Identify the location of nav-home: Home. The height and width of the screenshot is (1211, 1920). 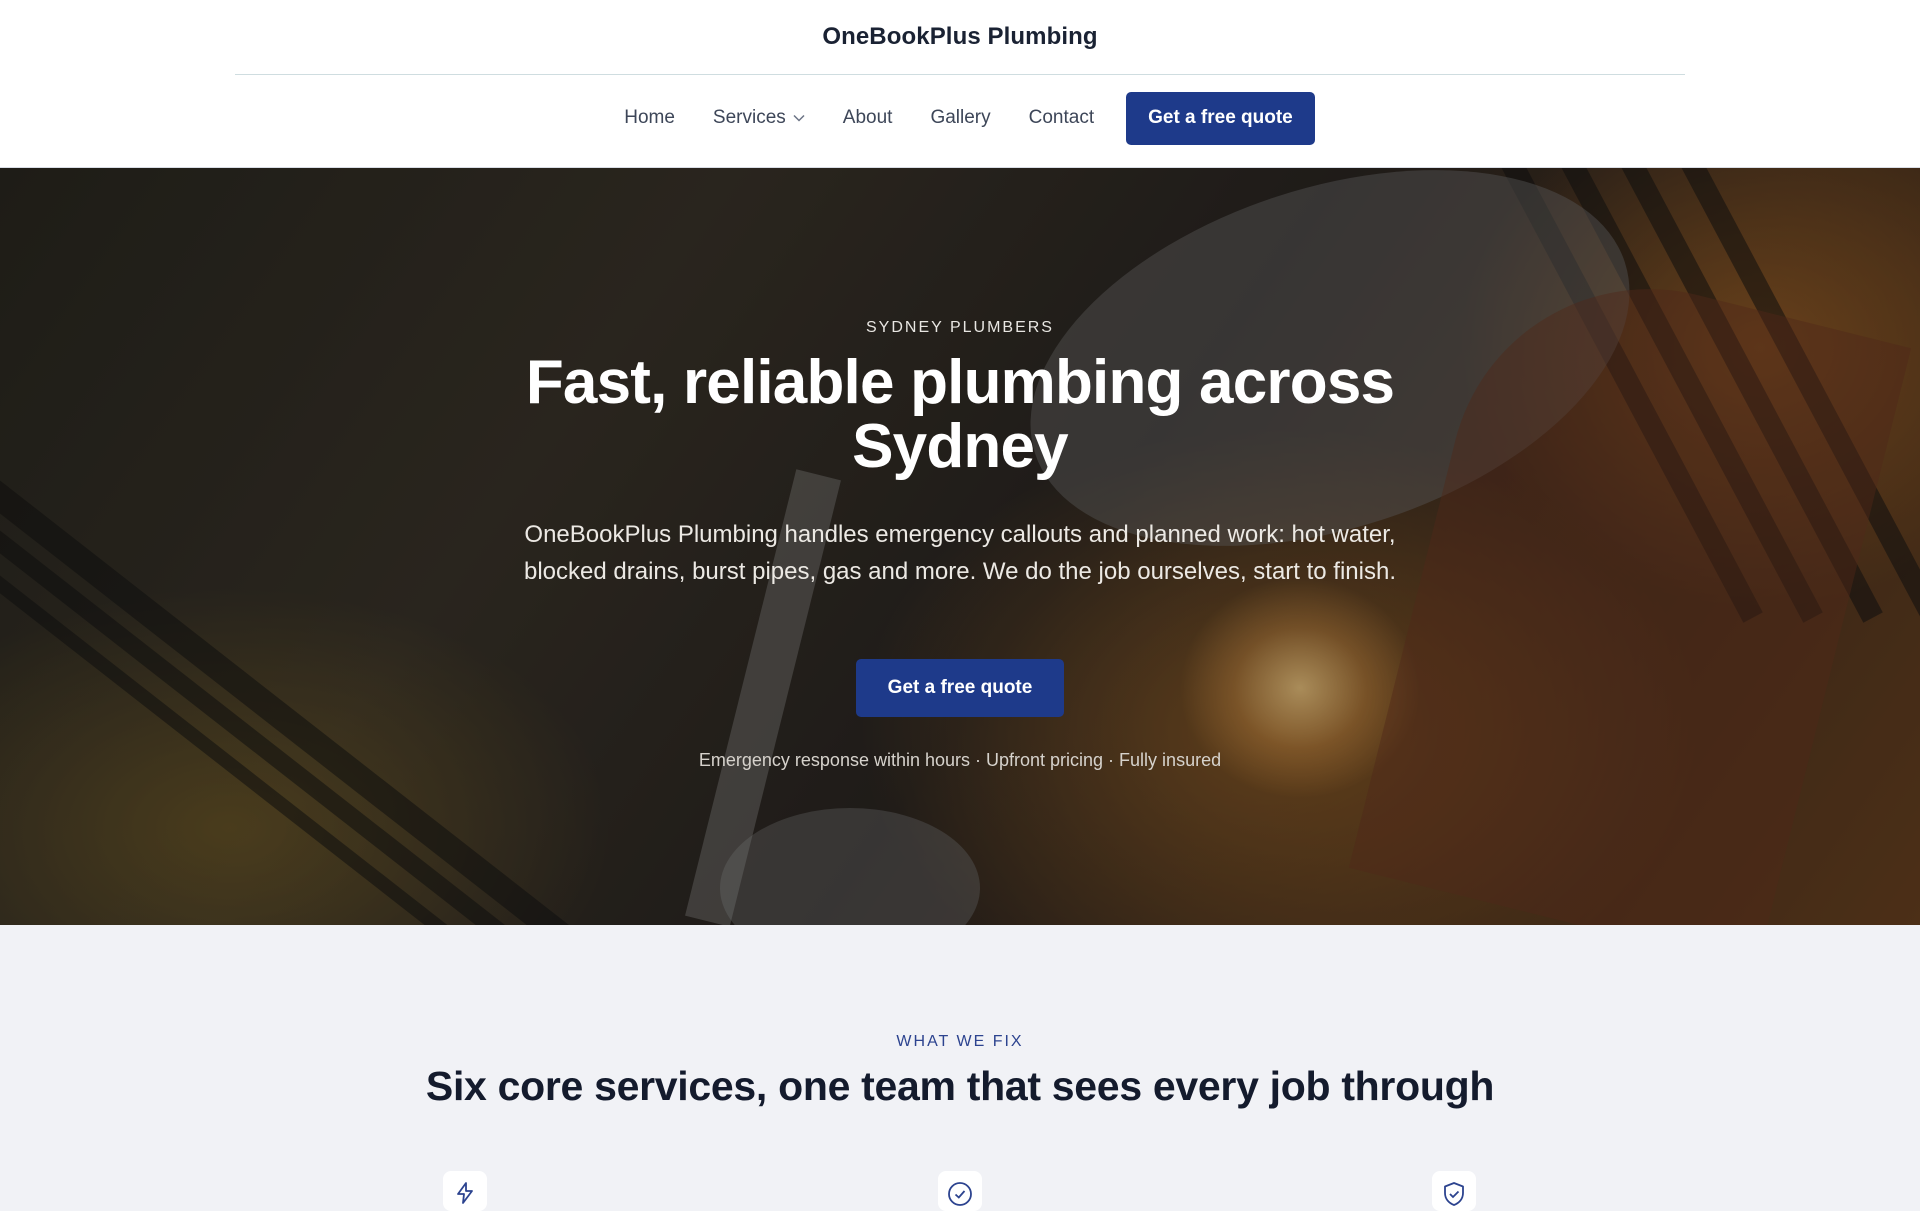
(649, 118).